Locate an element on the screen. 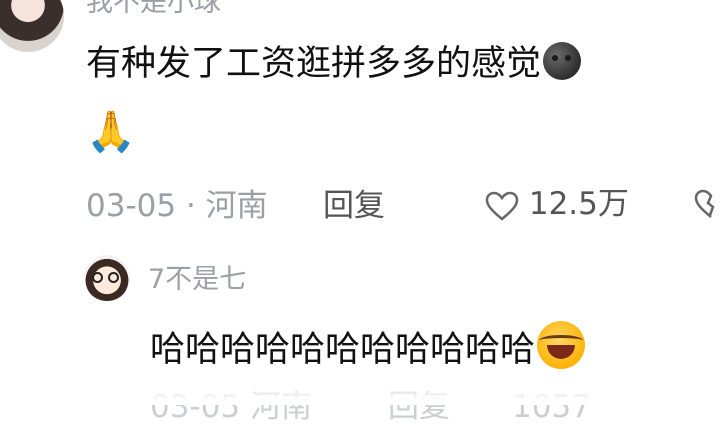 Image resolution: width=720 pixels, height=425 pixels. reply-text: 哈哈哈哈哈哈哈哈哈哈哈 is located at coordinates (343, 350).